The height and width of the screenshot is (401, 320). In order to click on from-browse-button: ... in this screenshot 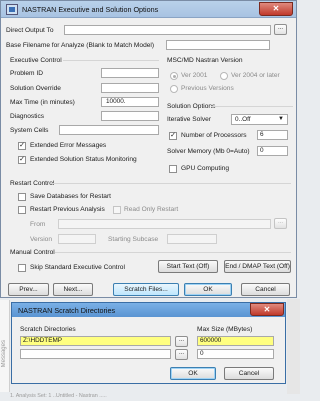, I will do `click(280, 223)`.